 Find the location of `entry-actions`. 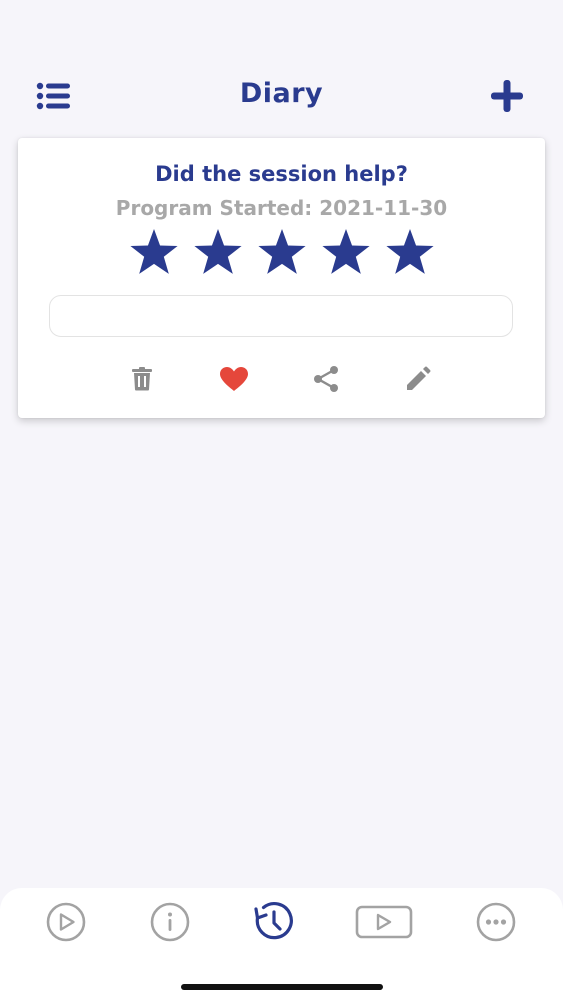

entry-actions is located at coordinates (281, 379).